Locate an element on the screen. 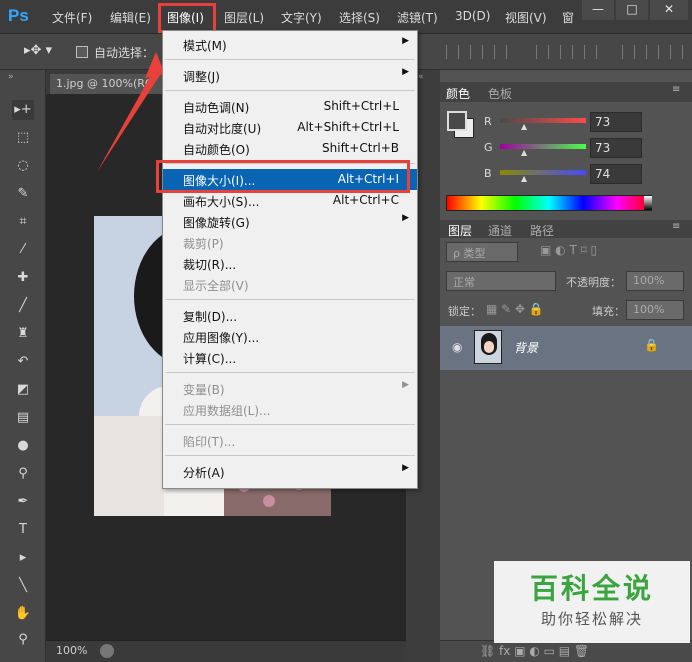 The width and height of the screenshot is (692, 662). image-menu-item-shortcut: Shift+Ctrl+B is located at coordinates (360, 148).